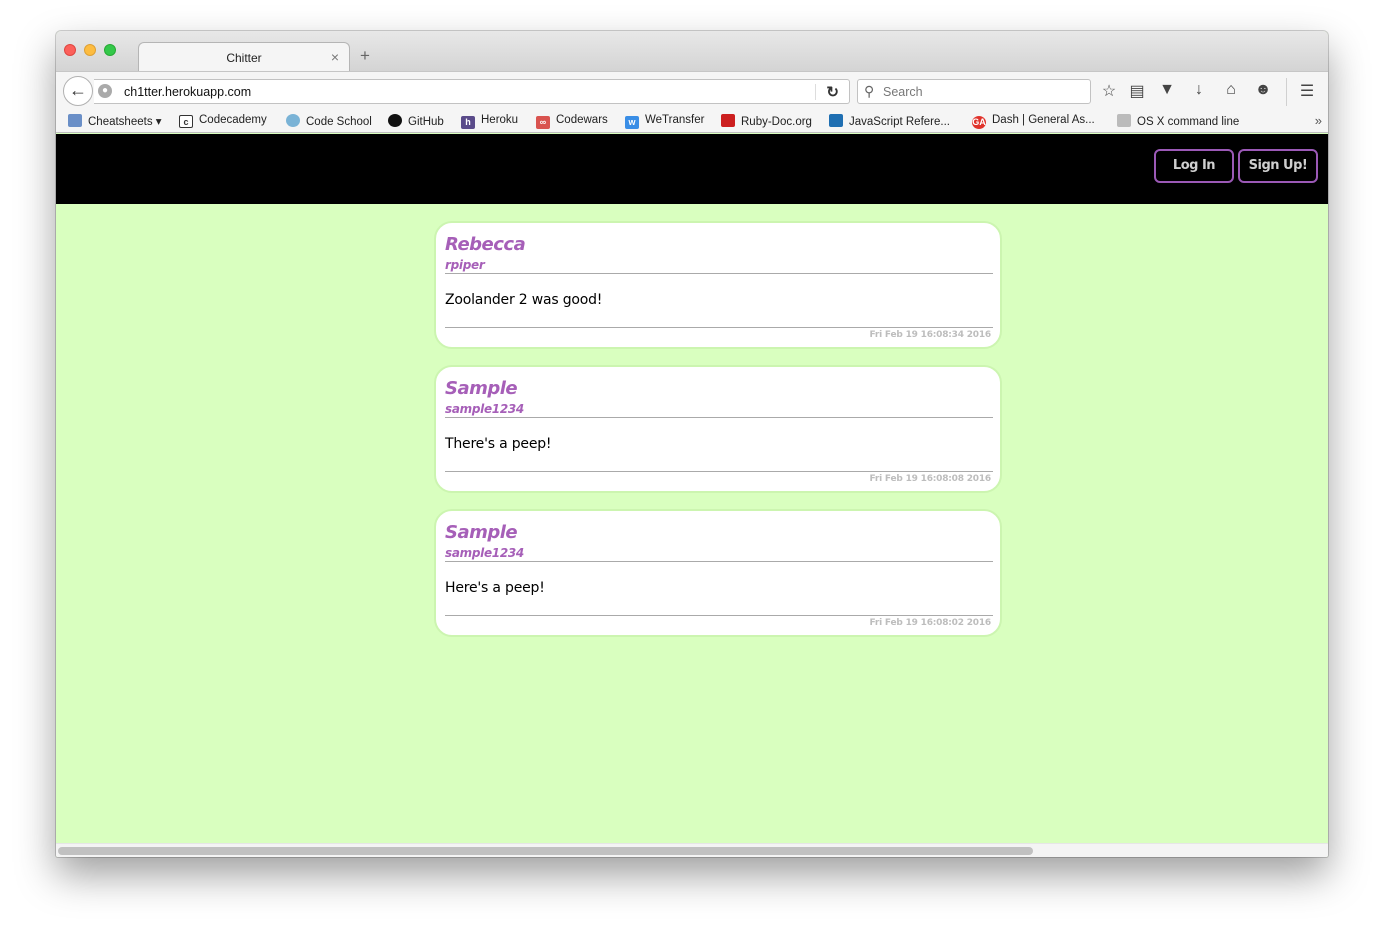 This screenshot has width=1384, height=938. What do you see at coordinates (105, 91) in the screenshot?
I see `site-identity-icon: ●` at bounding box center [105, 91].